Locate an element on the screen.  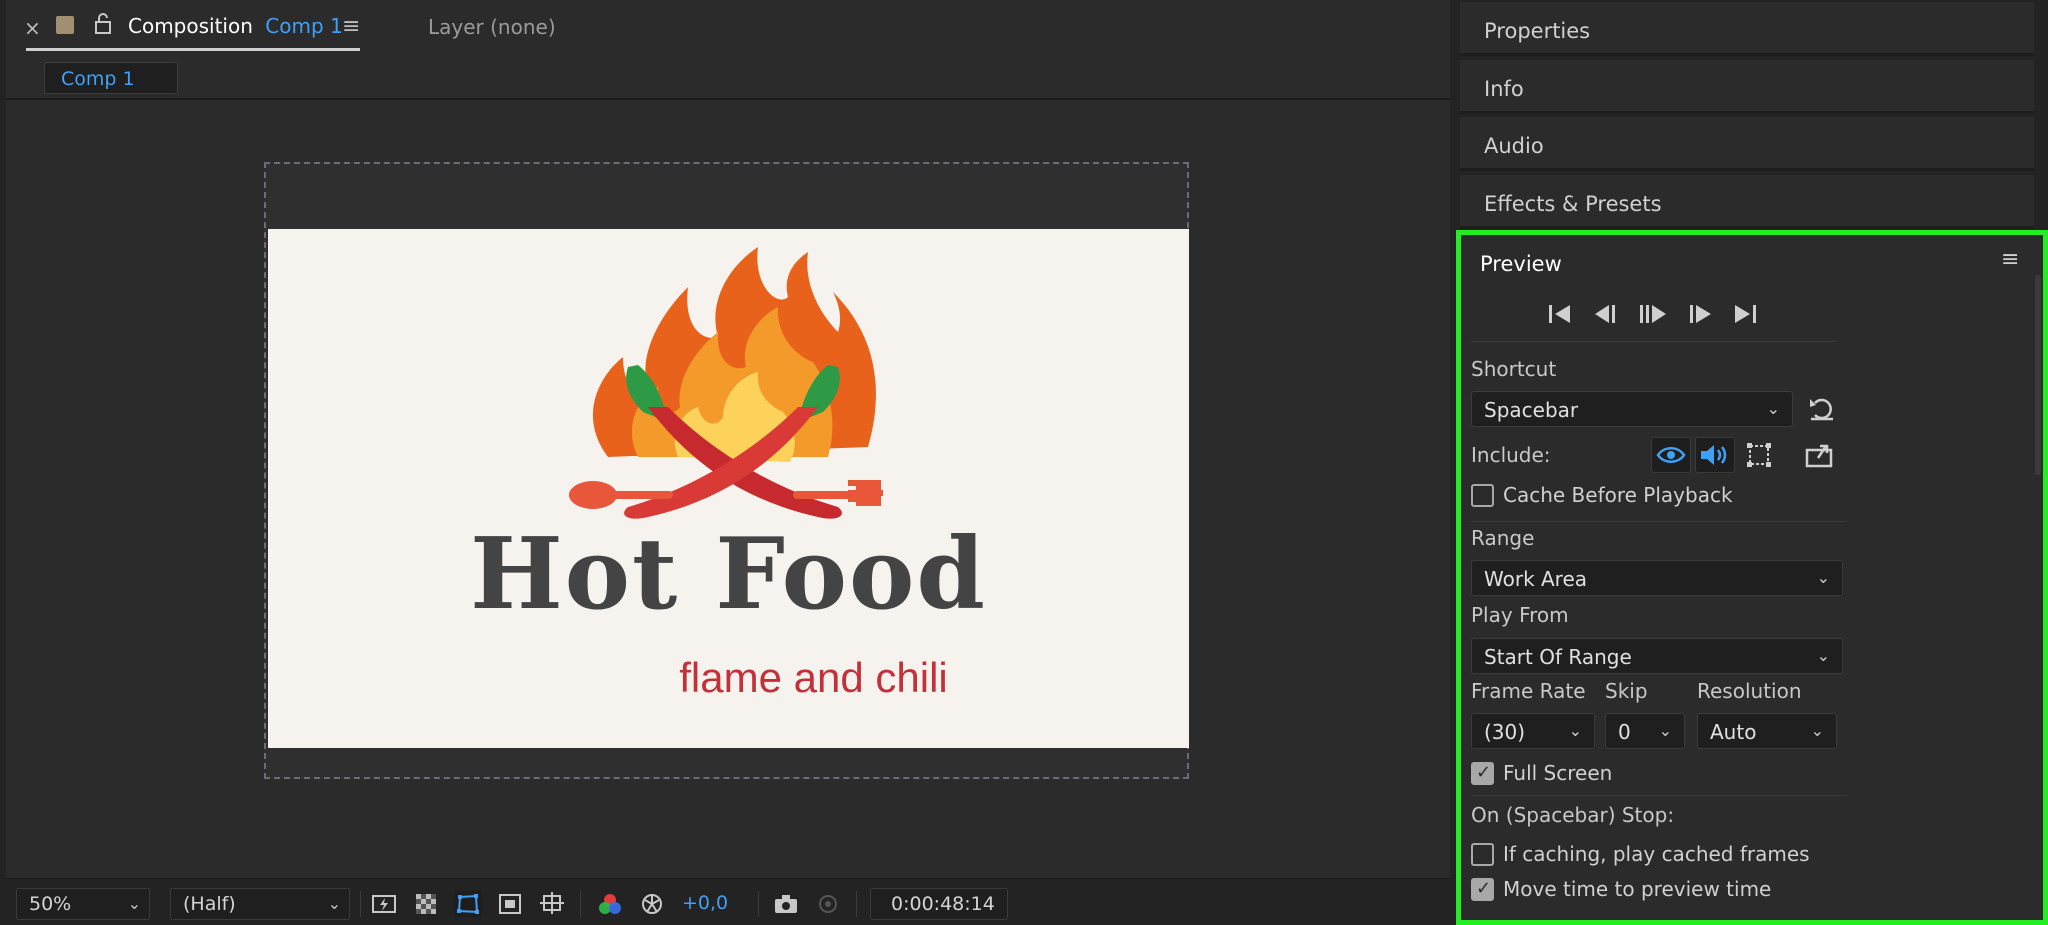
audio-panel-header: Audio is located at coordinates (1747, 144).